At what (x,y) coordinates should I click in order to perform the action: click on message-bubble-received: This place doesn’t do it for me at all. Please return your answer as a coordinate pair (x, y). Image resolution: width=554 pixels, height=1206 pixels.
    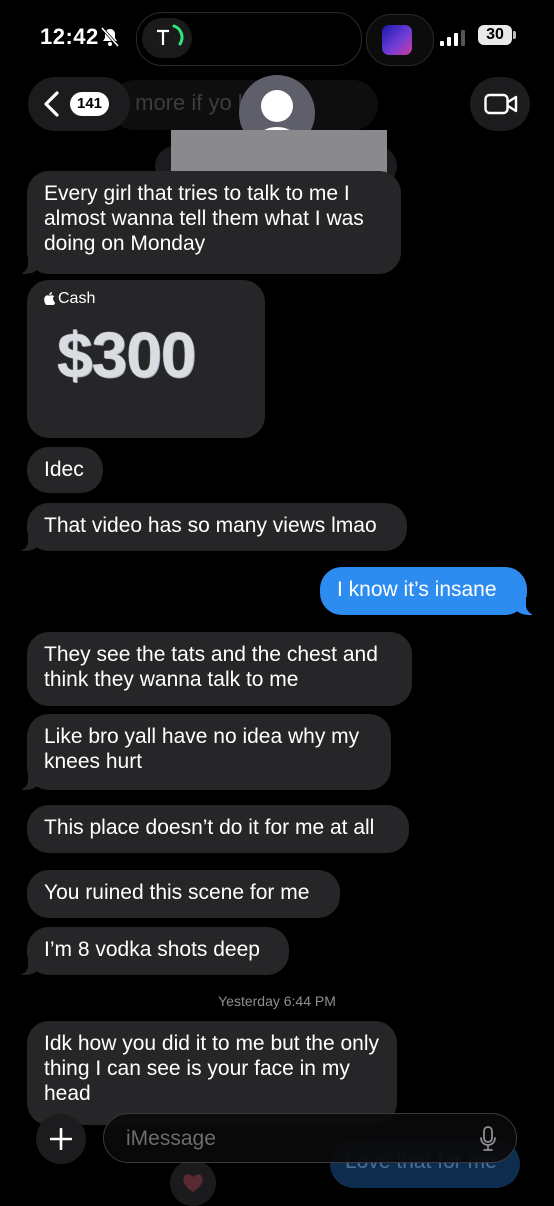
    Looking at the image, I should click on (218, 829).